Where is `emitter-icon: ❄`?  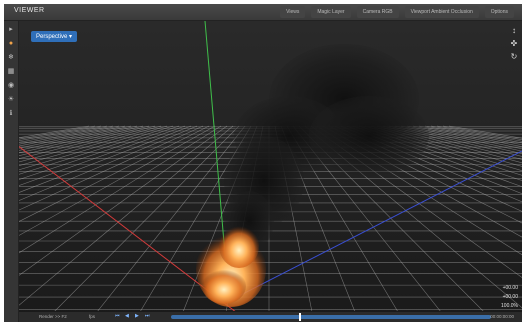
emitter-icon: ❄ is located at coordinates (11, 58).